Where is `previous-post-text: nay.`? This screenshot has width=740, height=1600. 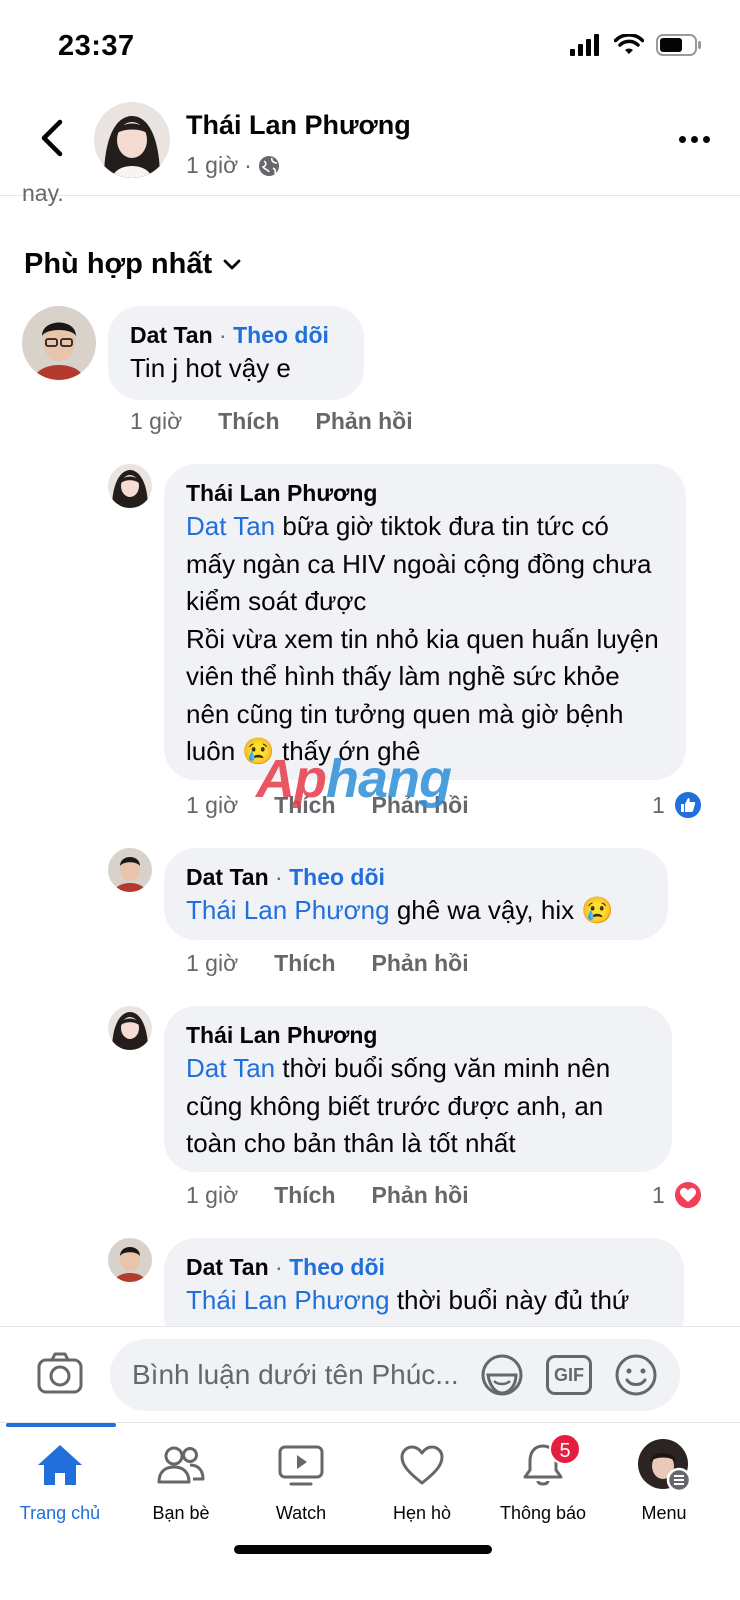 previous-post-text: nay. is located at coordinates (43, 195).